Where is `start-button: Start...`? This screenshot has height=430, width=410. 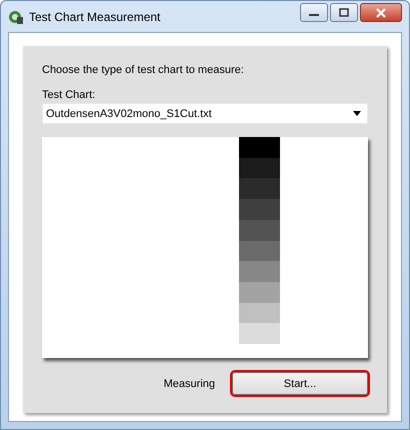 start-button: Start... is located at coordinates (300, 383).